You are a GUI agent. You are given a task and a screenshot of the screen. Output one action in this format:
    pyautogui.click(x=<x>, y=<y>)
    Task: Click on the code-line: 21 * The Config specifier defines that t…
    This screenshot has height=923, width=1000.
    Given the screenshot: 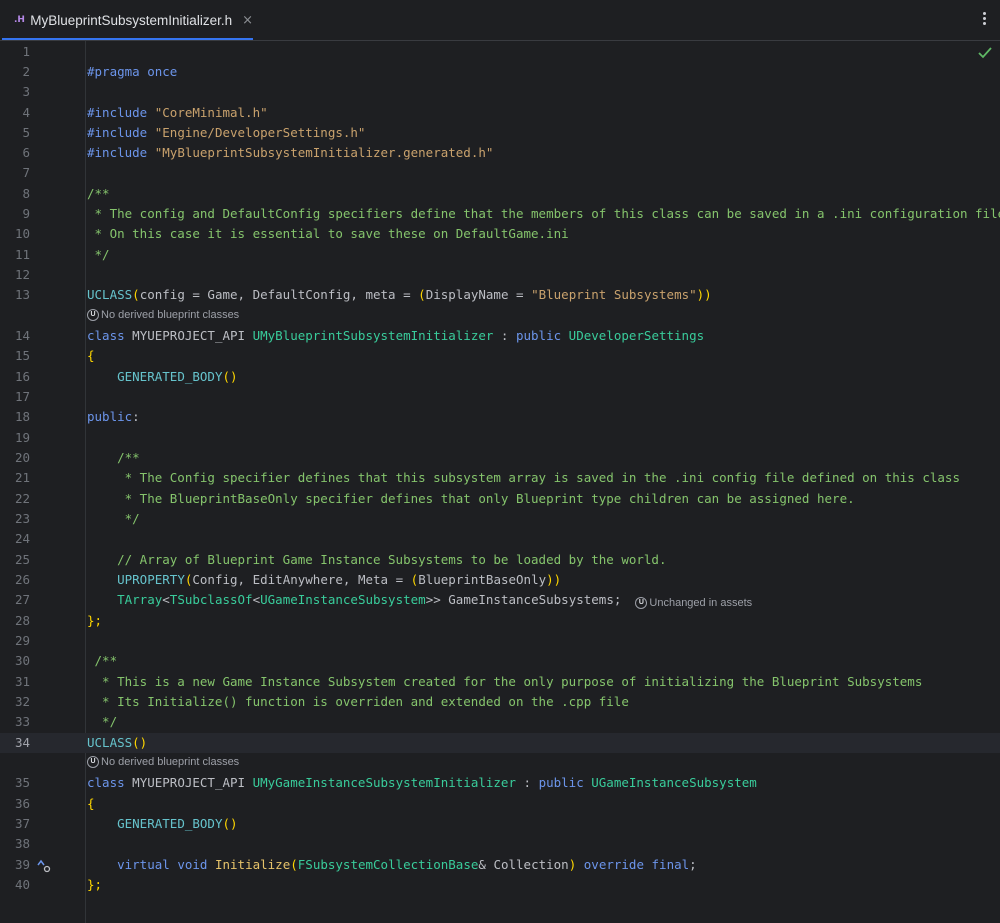 What is the action you would take?
    pyautogui.click(x=500, y=478)
    